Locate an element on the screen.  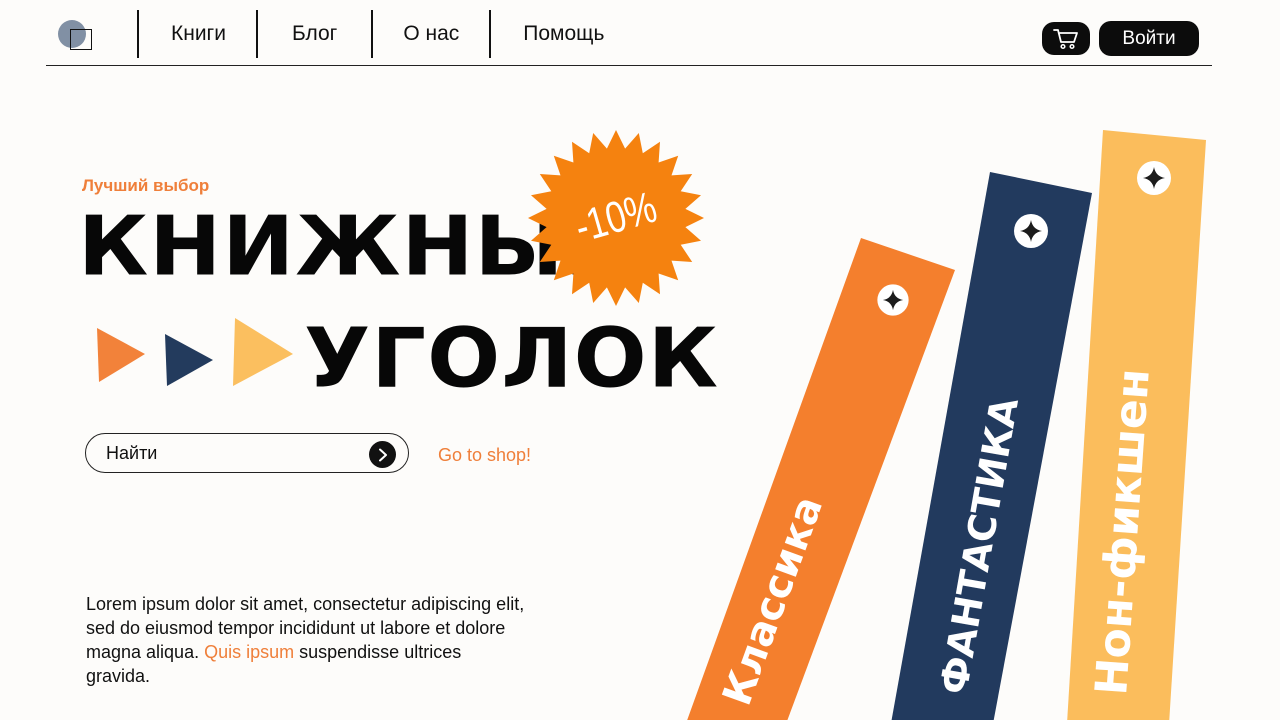
arrow-yellow-icon is located at coordinates (263, 352).